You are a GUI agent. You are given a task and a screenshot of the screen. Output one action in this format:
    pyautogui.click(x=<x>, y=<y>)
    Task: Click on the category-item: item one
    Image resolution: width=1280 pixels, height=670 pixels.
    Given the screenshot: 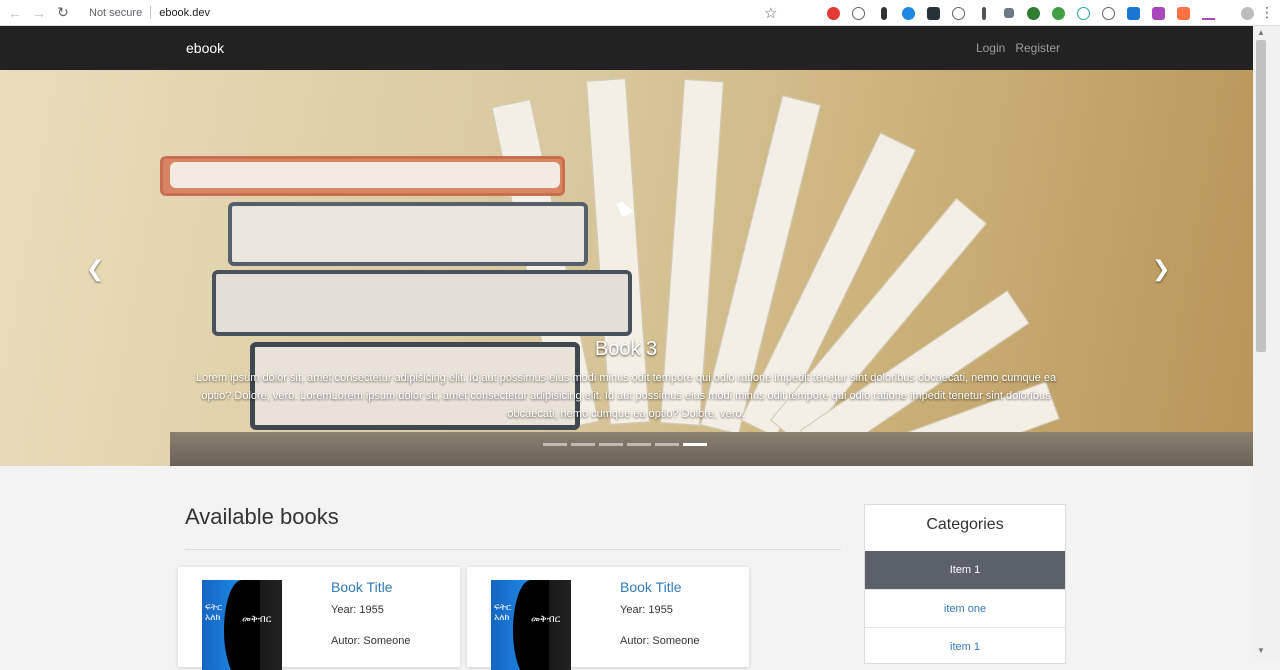 What is the action you would take?
    pyautogui.click(x=965, y=608)
    